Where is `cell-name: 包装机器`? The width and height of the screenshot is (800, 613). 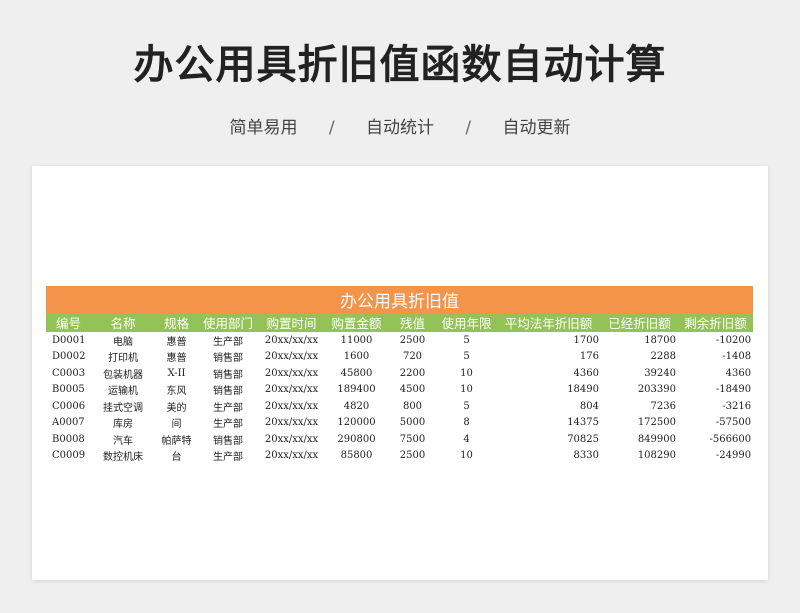
cell-name: 包装机器 is located at coordinates (123, 373).